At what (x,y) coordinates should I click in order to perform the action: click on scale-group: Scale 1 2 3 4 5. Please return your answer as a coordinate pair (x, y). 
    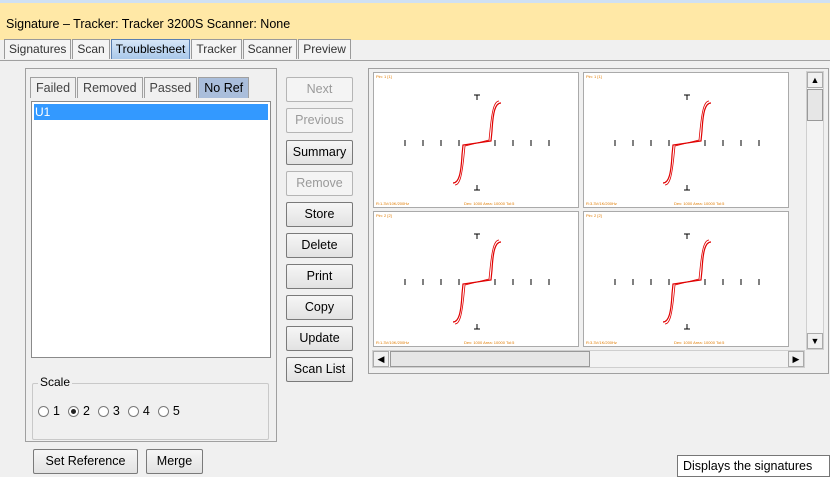
    Looking at the image, I should click on (150, 407).